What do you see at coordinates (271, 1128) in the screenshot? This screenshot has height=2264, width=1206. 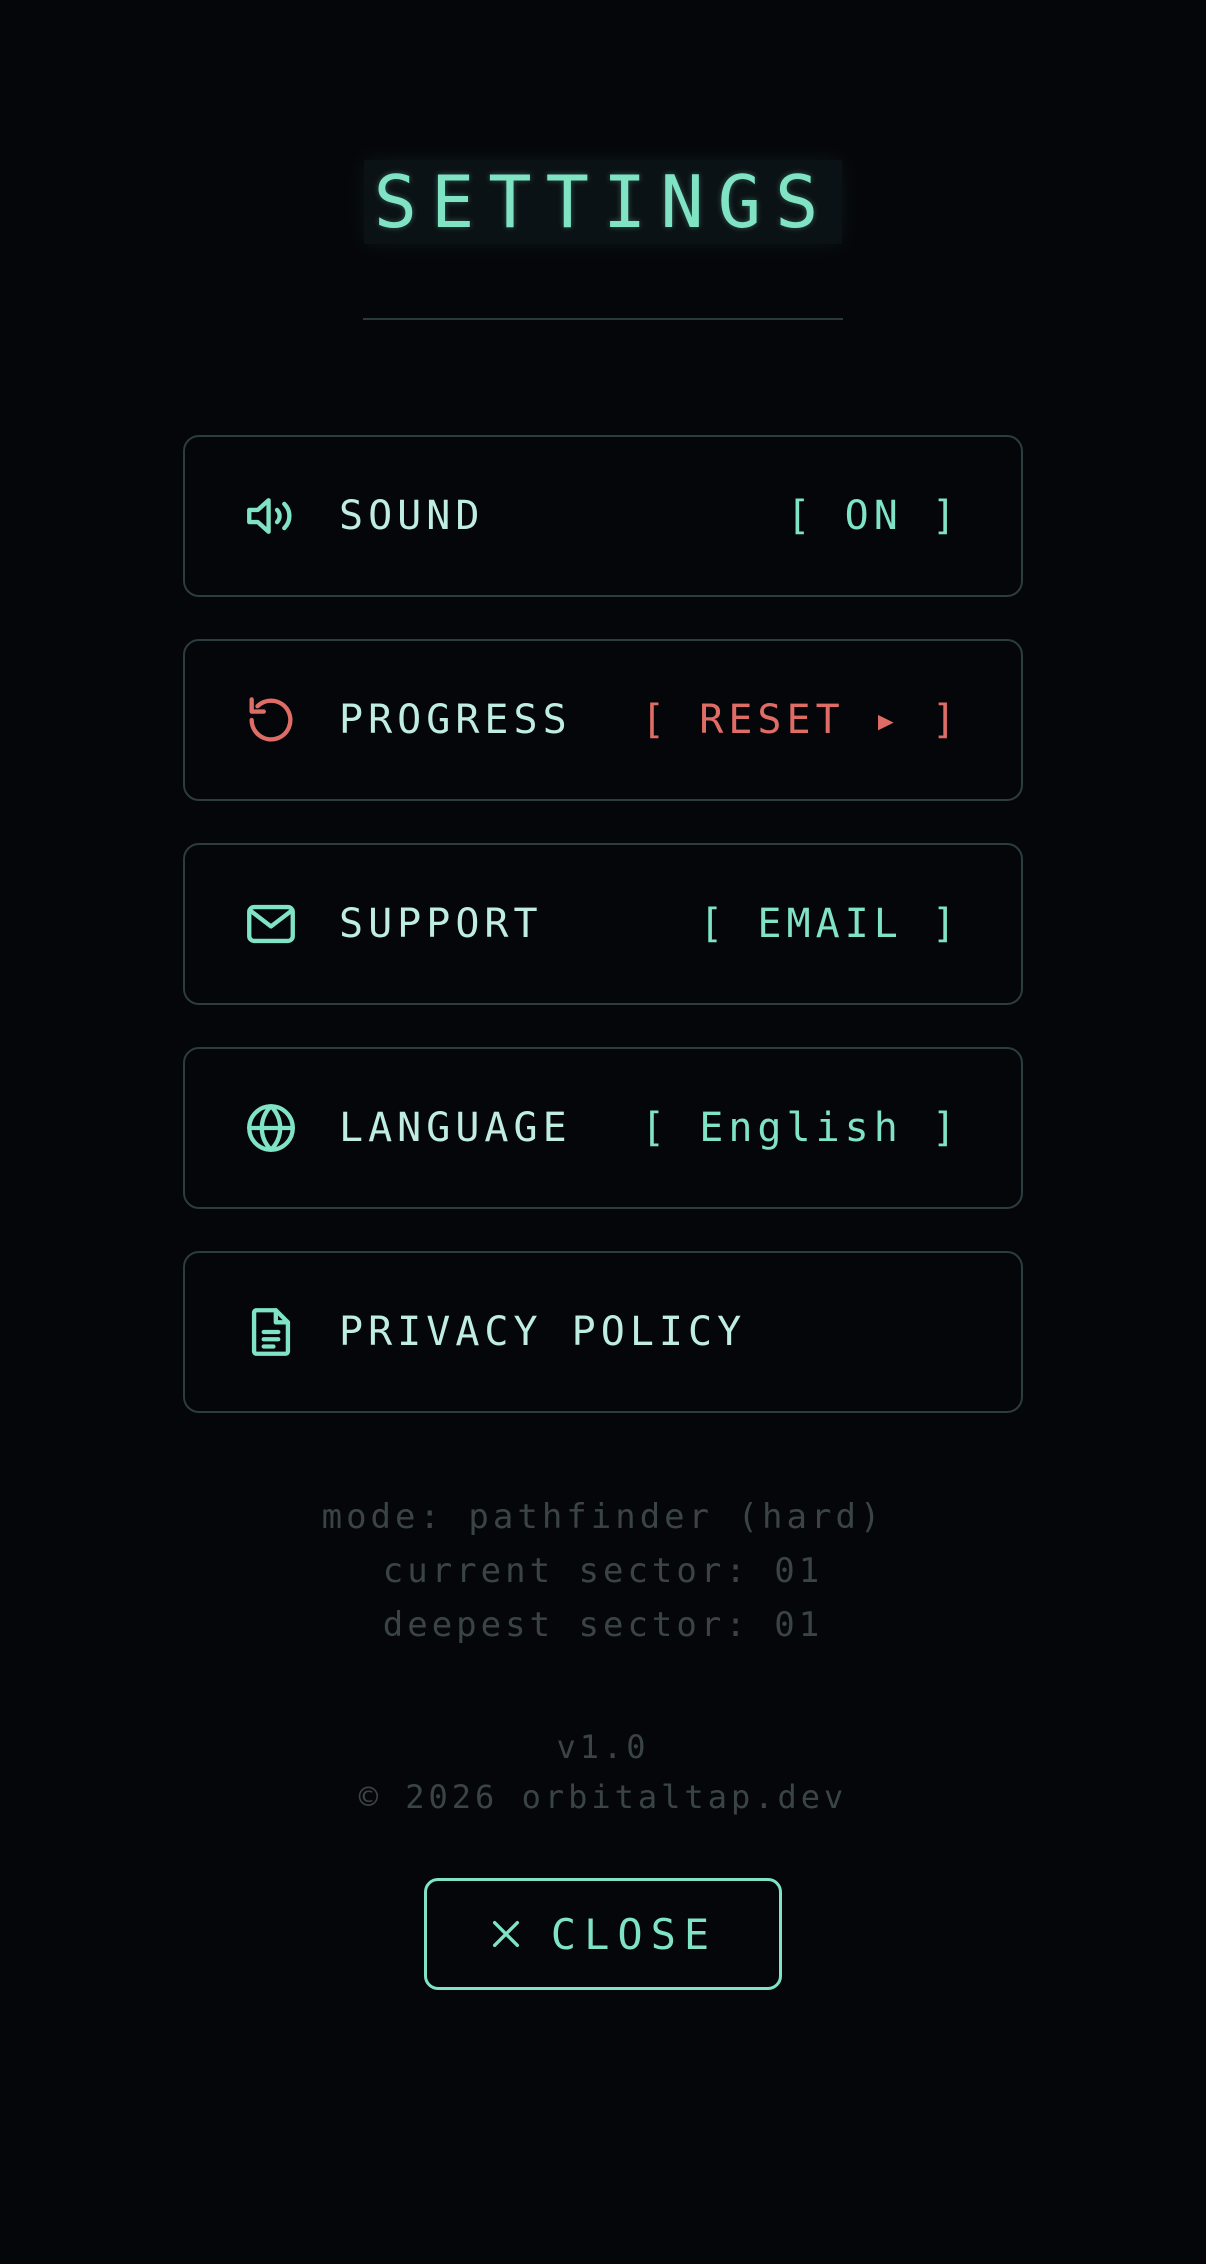 I see `globe-icon` at bounding box center [271, 1128].